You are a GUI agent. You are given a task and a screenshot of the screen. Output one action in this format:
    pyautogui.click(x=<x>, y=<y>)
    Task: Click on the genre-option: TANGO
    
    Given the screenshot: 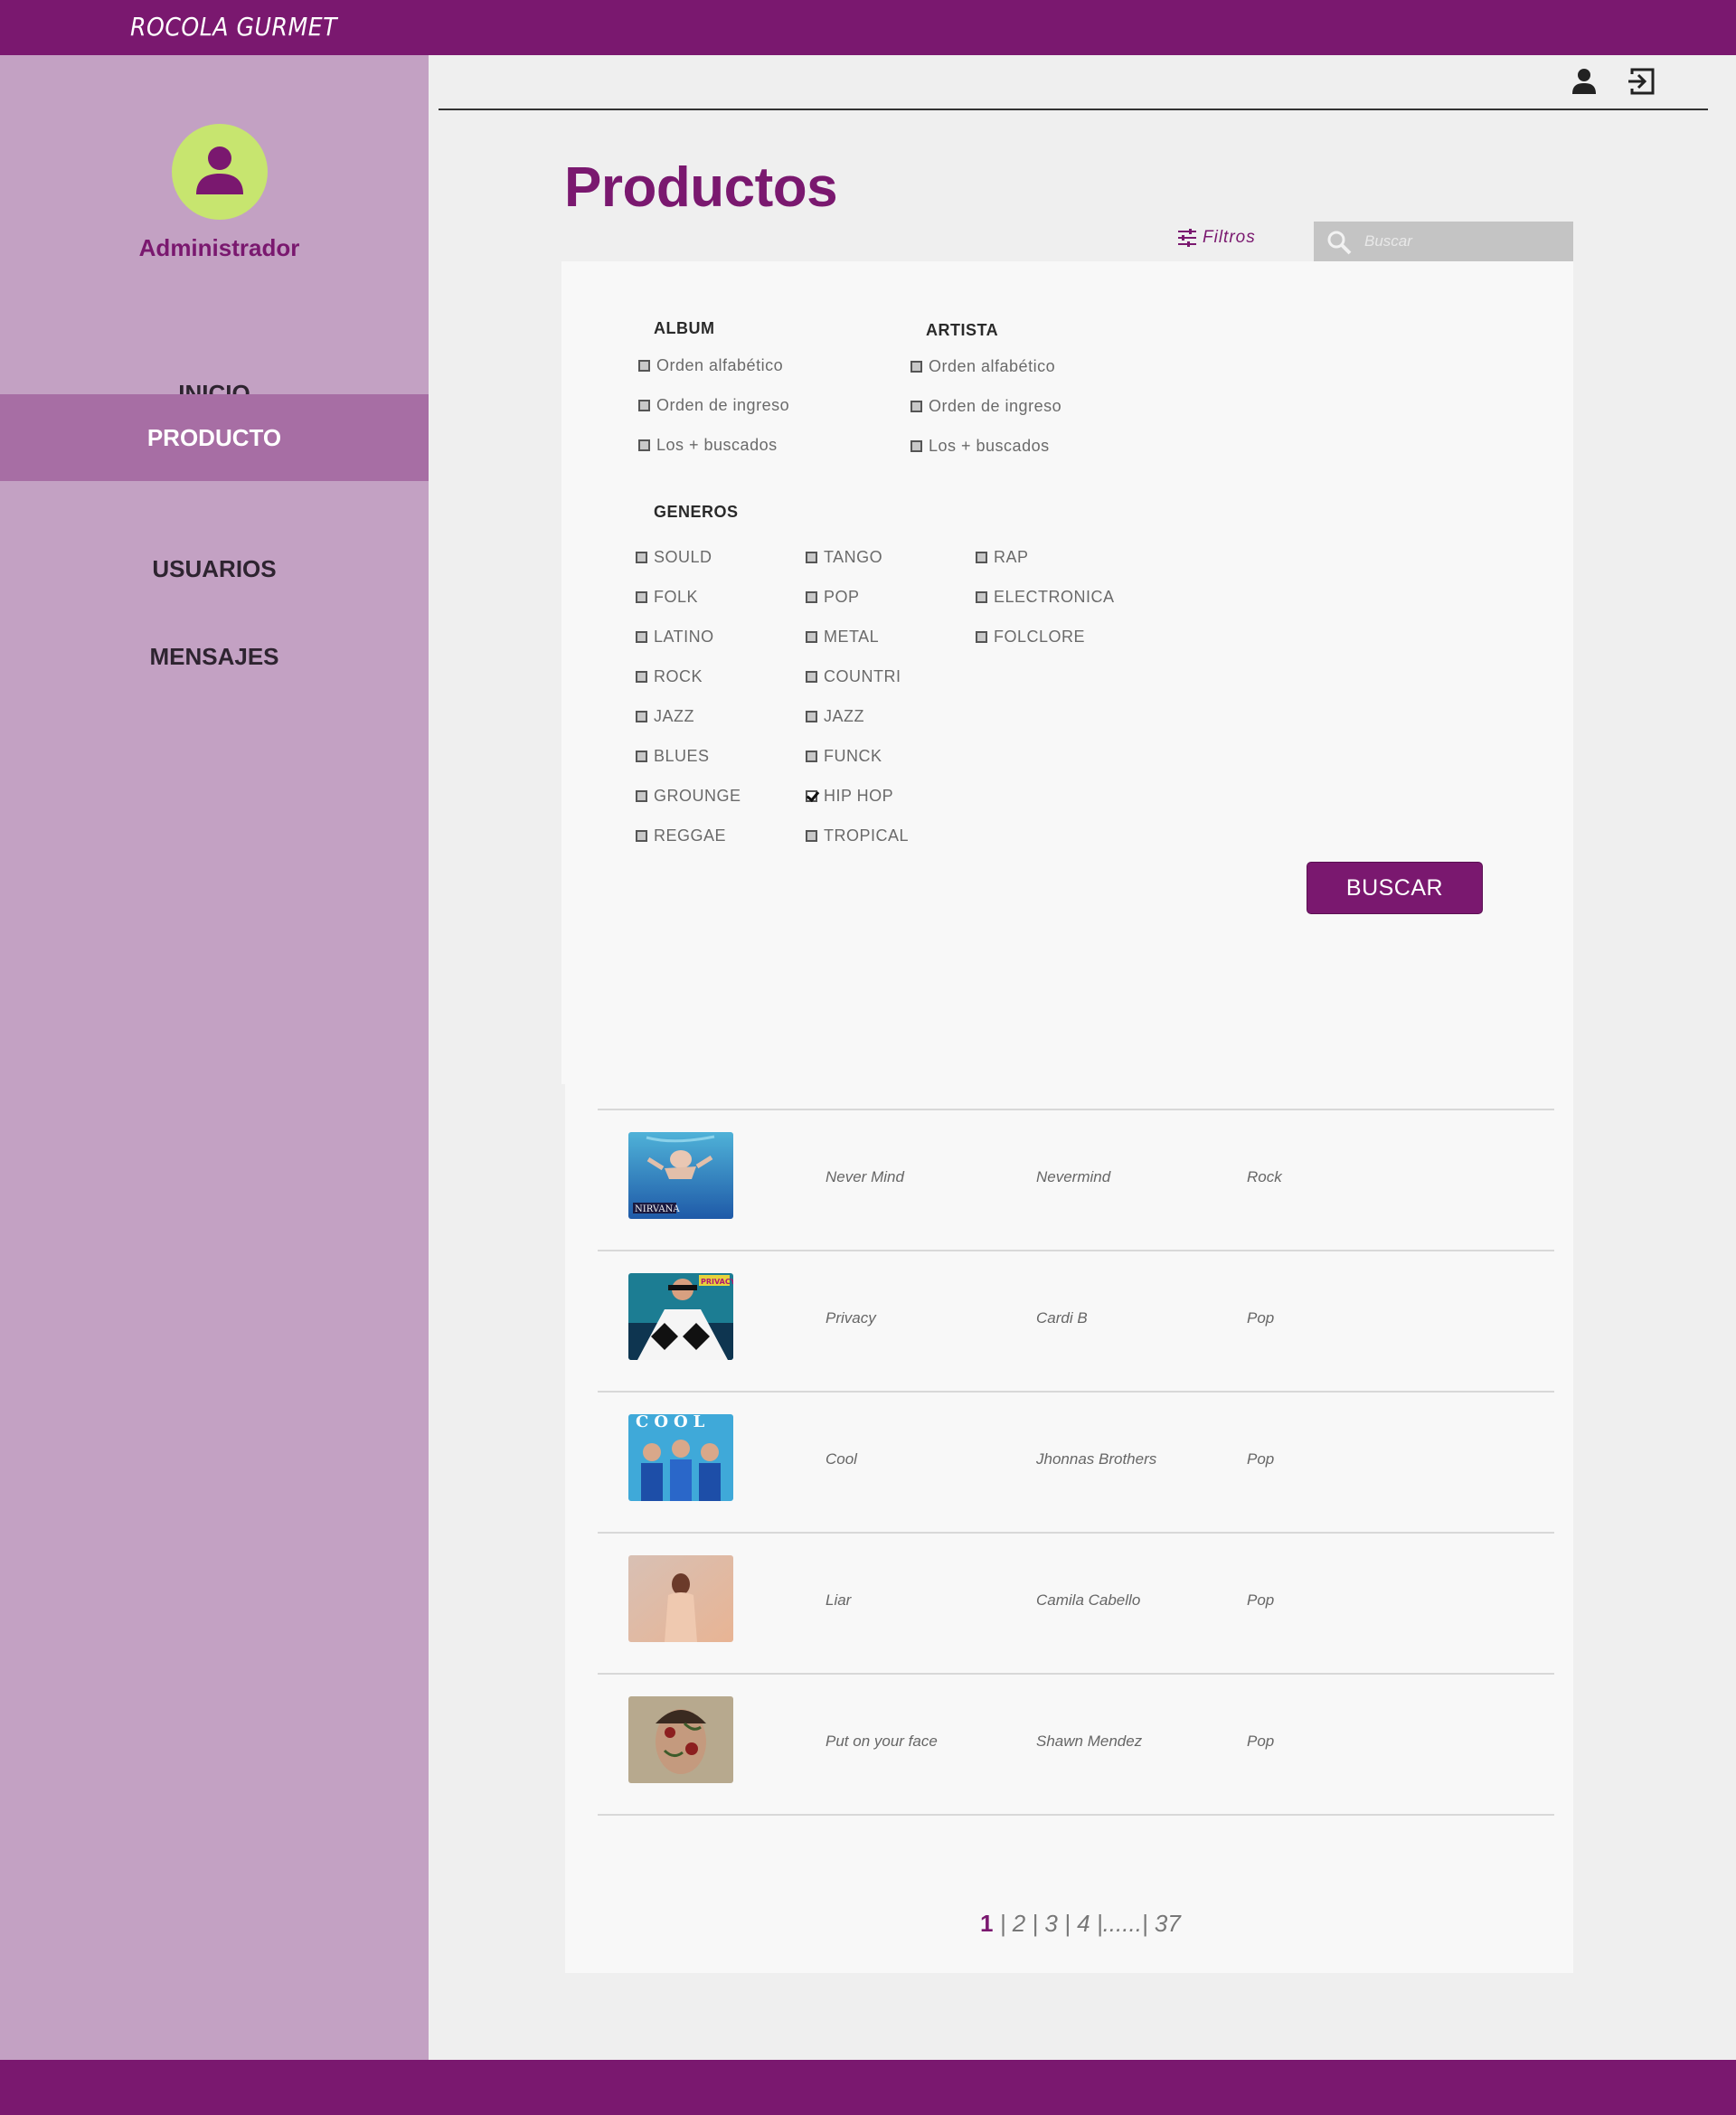 What is the action you would take?
    pyautogui.click(x=844, y=557)
    